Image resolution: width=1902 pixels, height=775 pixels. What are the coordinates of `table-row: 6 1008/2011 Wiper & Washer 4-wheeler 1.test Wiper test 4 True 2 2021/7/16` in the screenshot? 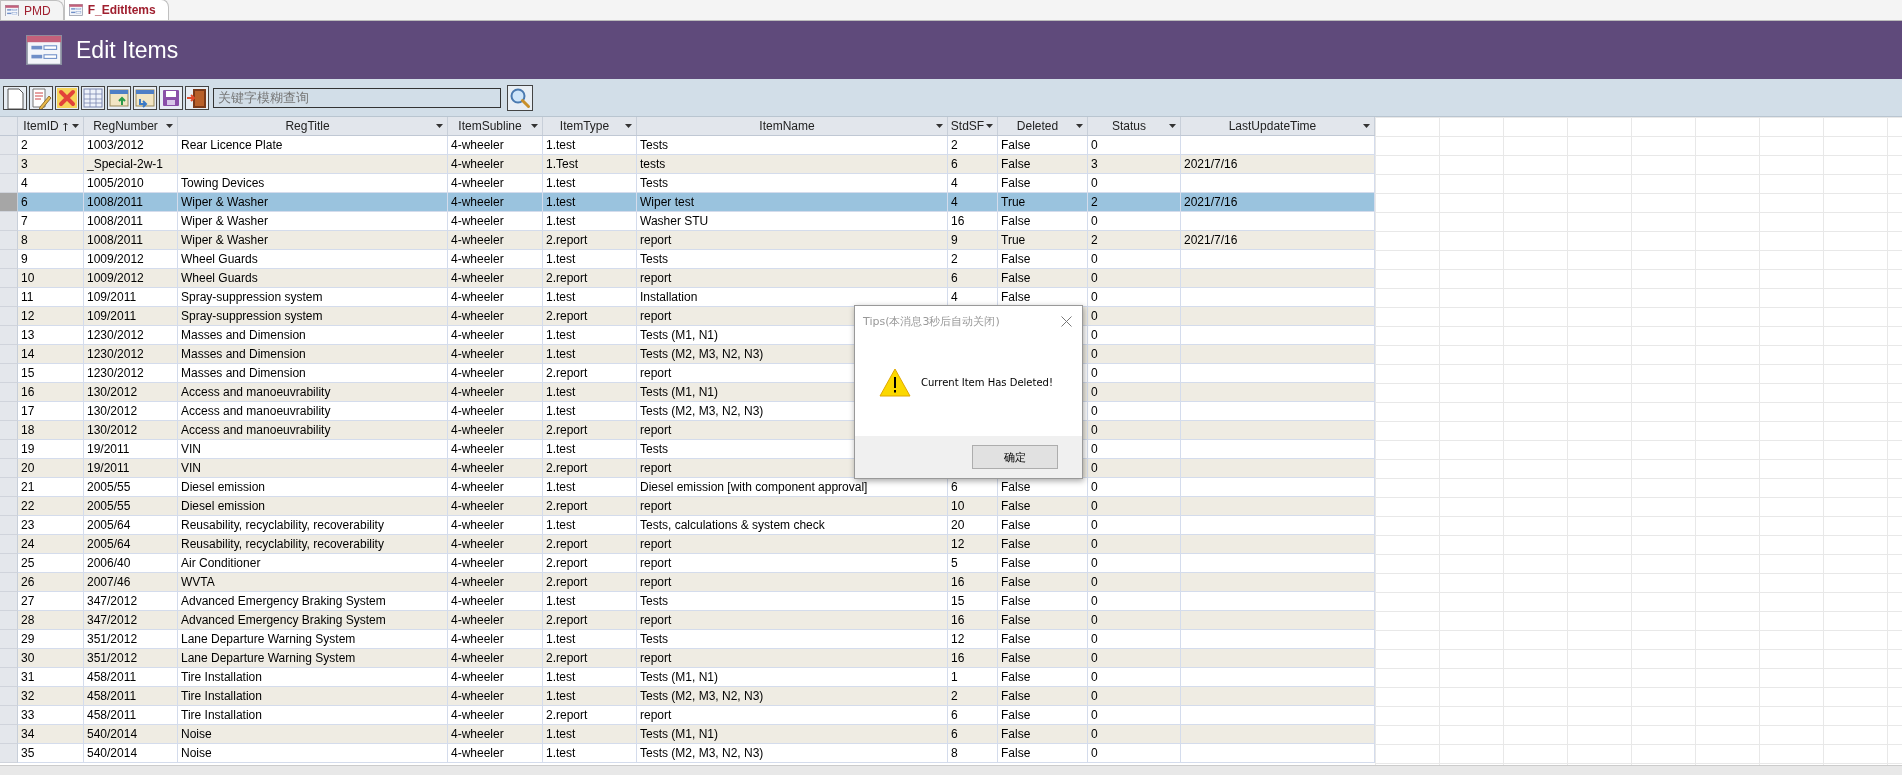 It's located at (687, 202).